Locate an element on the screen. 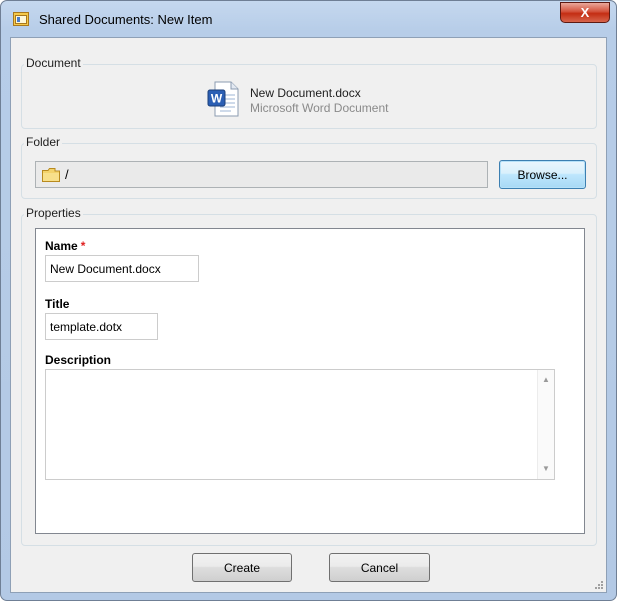 The width and height of the screenshot is (617, 601). folder-path-field: / is located at coordinates (261, 174).